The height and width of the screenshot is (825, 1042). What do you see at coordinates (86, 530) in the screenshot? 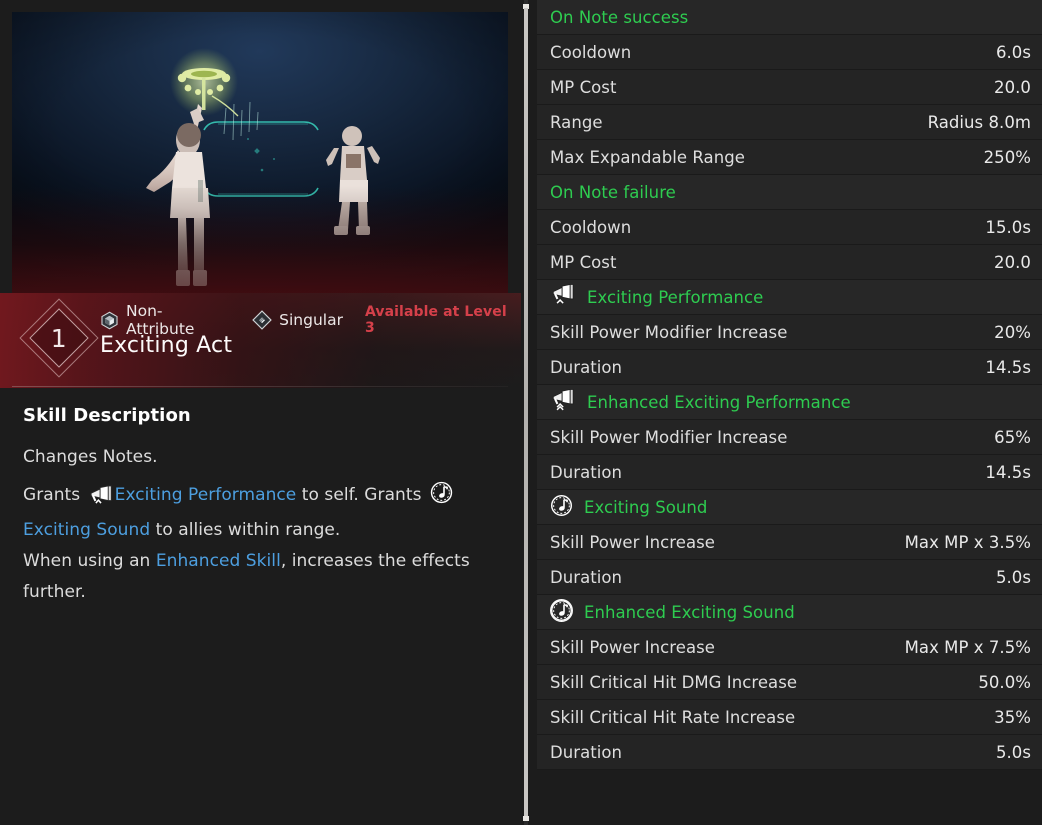
I see `keyword-exciting-sound: Exciting Sound` at bounding box center [86, 530].